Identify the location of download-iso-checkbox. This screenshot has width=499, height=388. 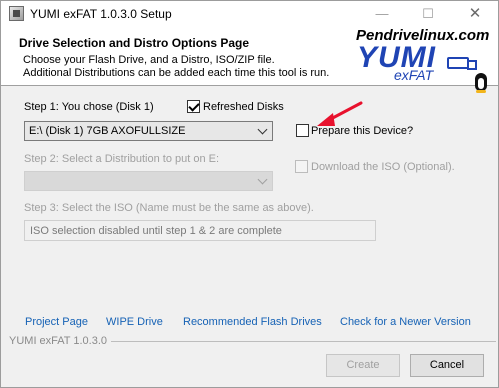
(301, 166).